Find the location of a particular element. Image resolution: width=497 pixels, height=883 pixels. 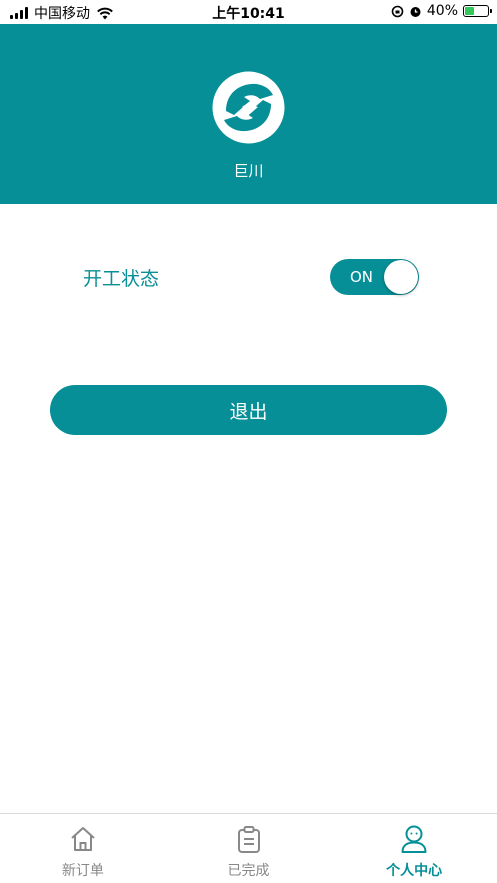

tab-completed-label: 已完成 is located at coordinates (248, 871).